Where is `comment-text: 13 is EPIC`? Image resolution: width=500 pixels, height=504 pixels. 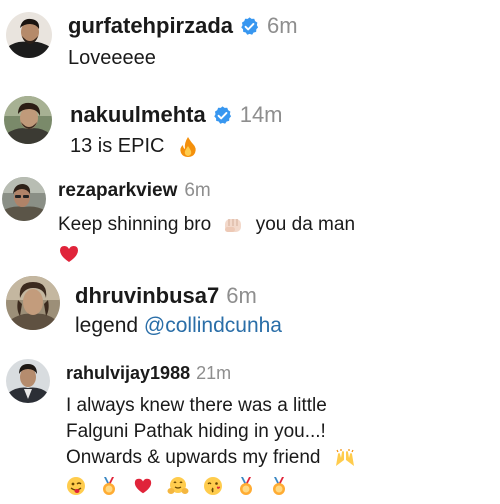 comment-text: 13 is EPIC is located at coordinates (117, 146).